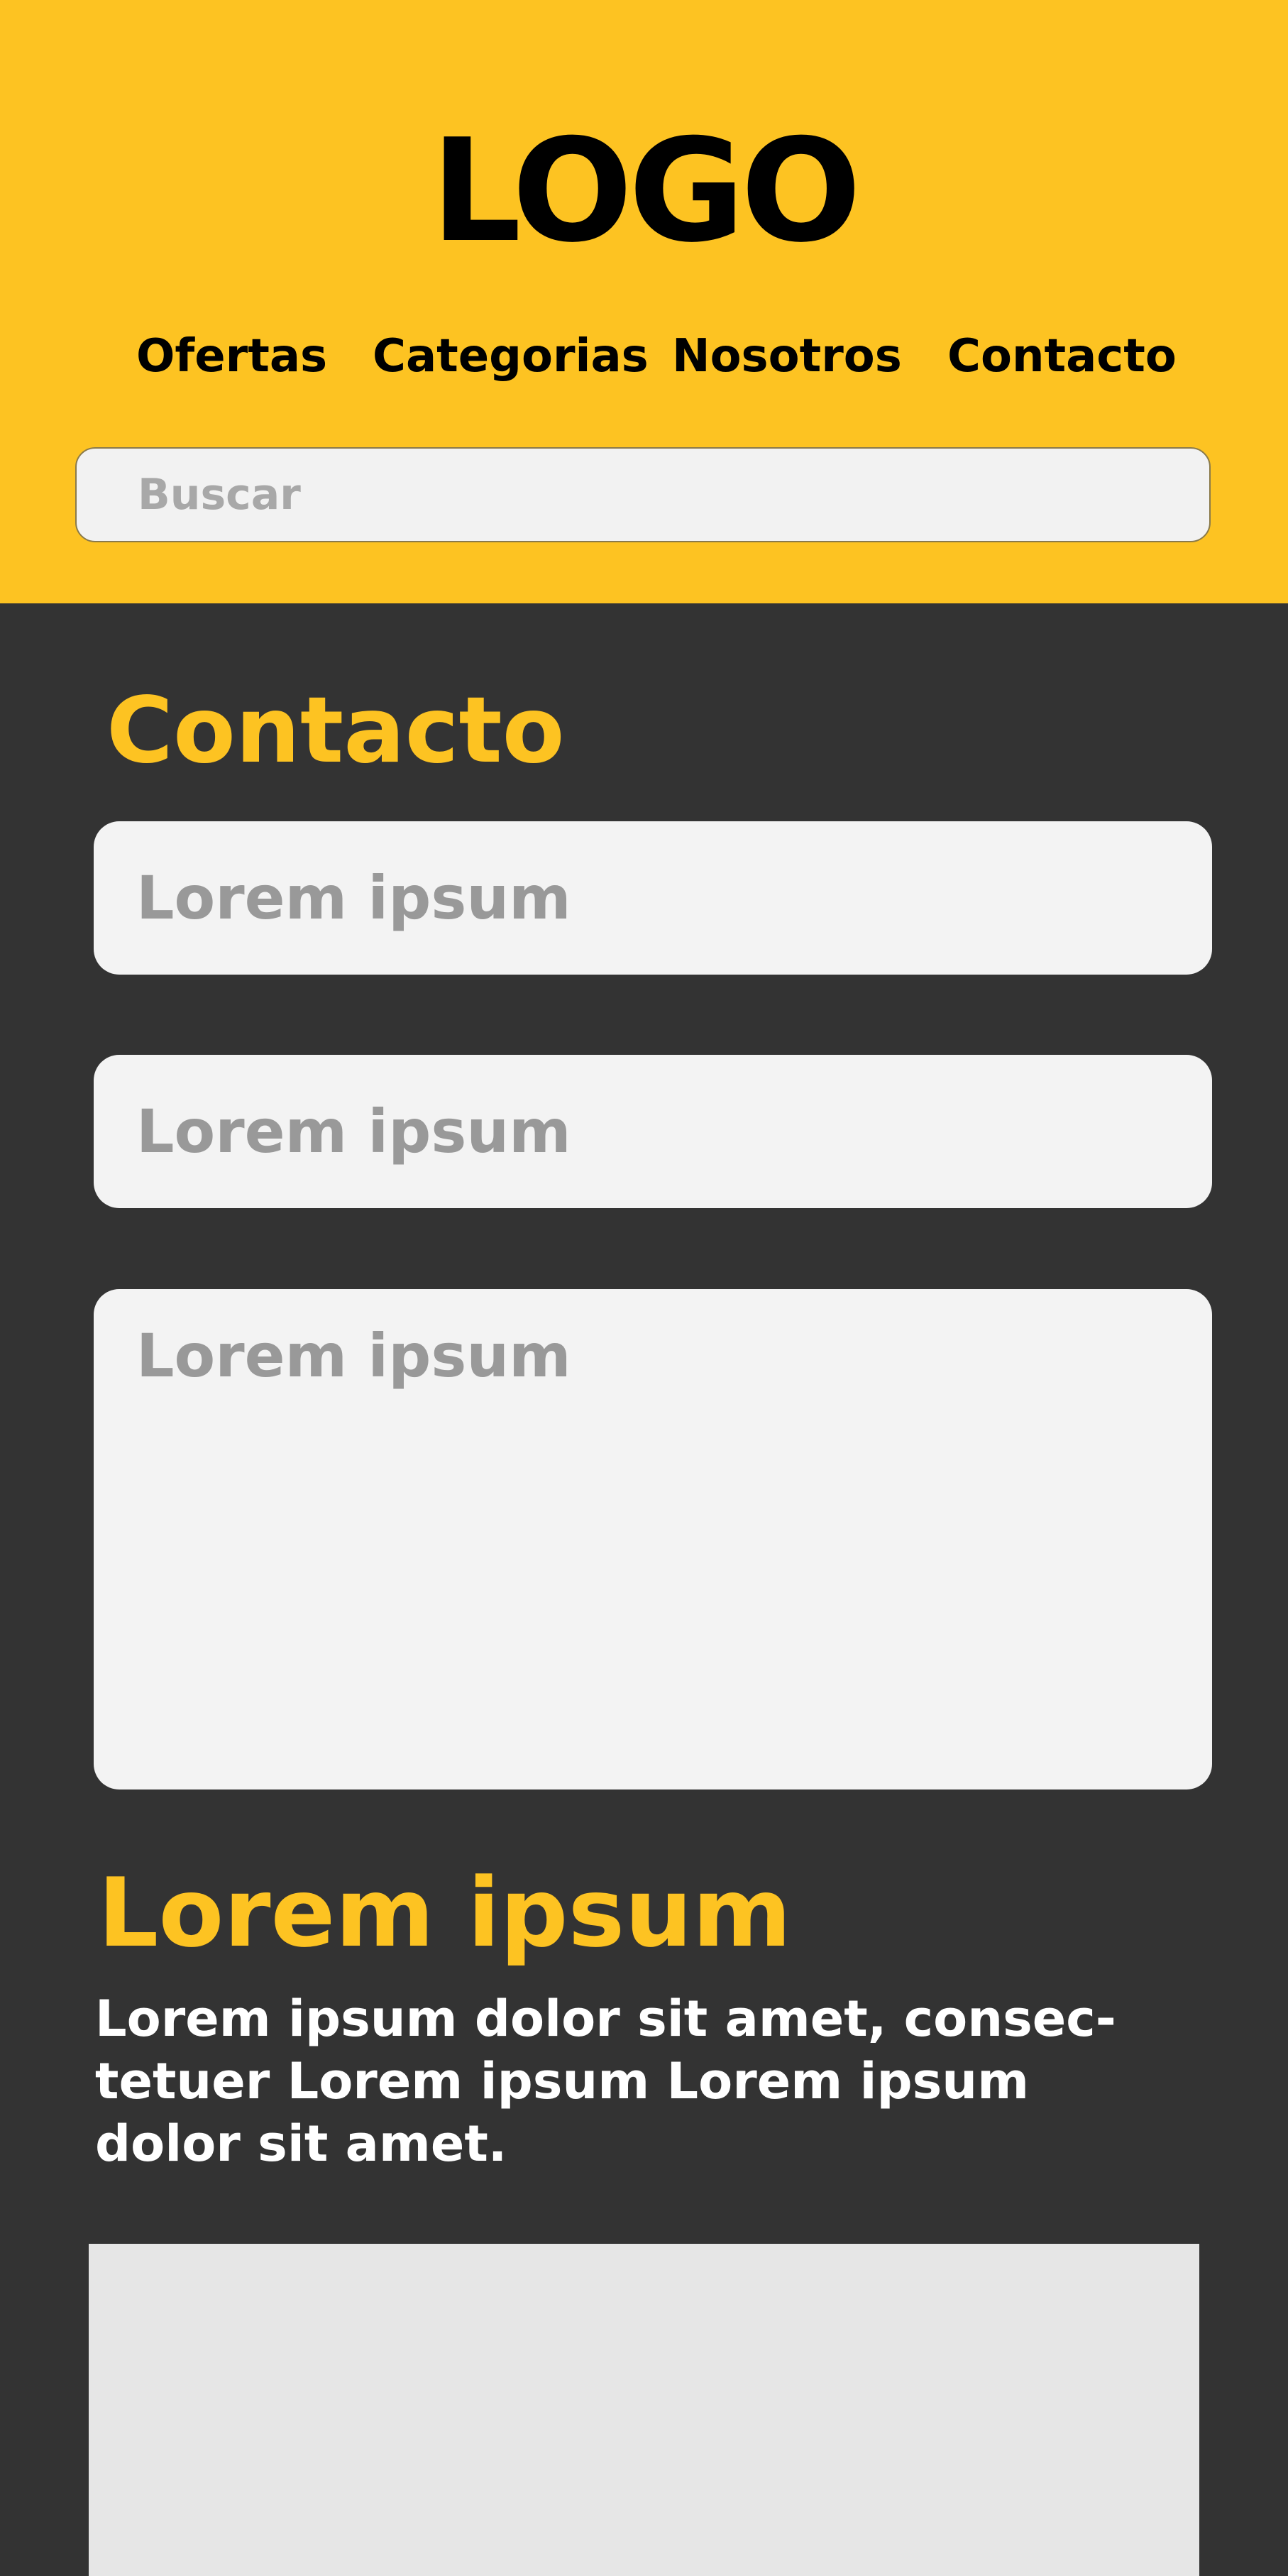 The width and height of the screenshot is (1288, 2576). I want to click on nav-item-nosotros: Nosotros, so click(787, 356).